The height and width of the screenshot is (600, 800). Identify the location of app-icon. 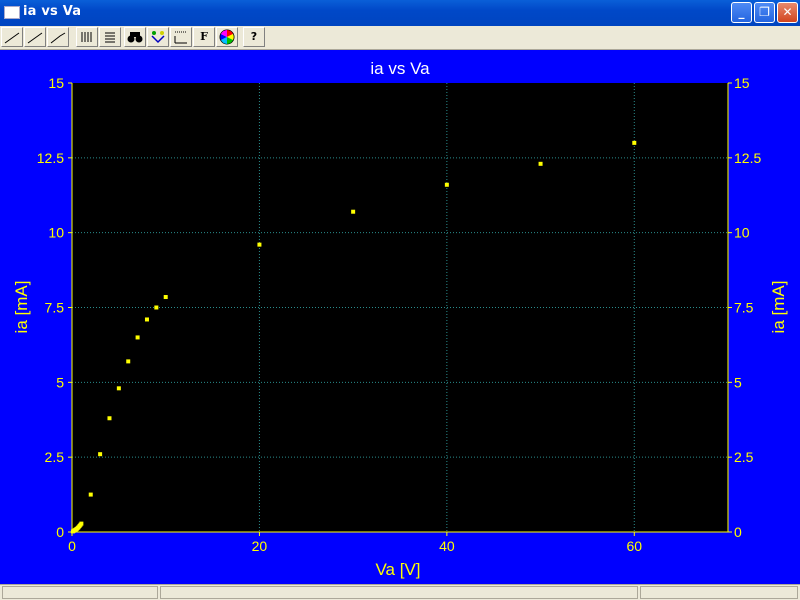
(12, 12).